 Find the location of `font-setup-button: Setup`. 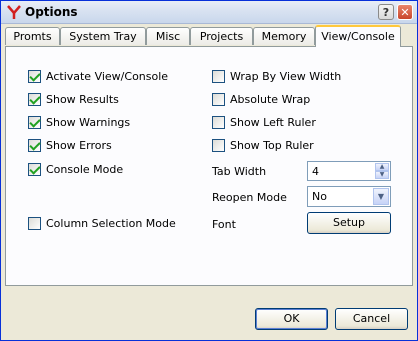

font-setup-button: Setup is located at coordinates (349, 223).